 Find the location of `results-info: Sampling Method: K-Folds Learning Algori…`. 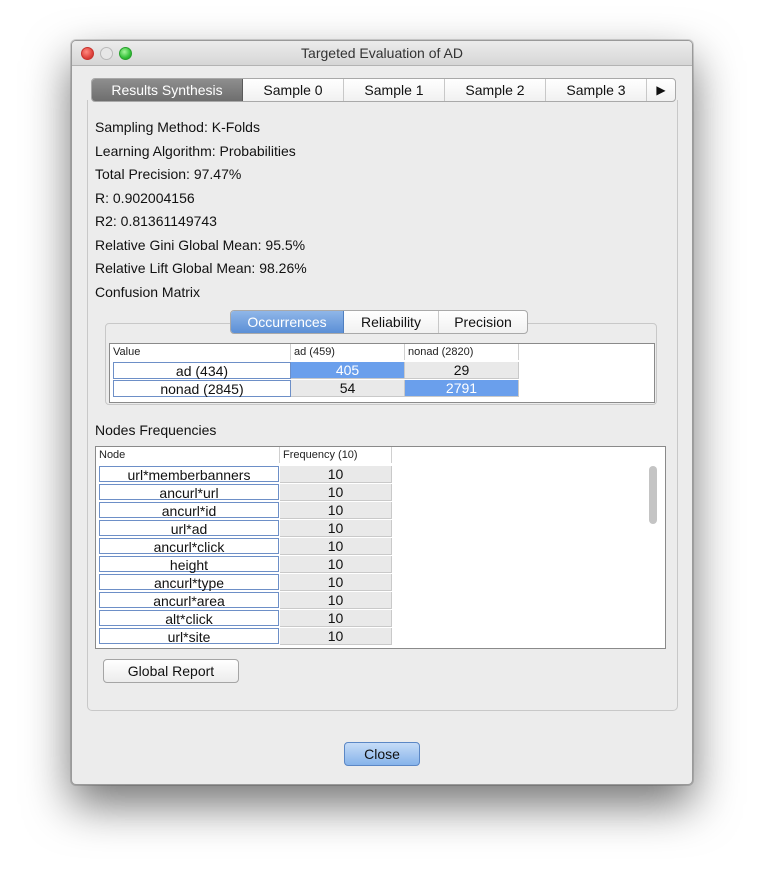

results-info: Sampling Method: K-Folds Learning Algori… is located at coordinates (201, 210).